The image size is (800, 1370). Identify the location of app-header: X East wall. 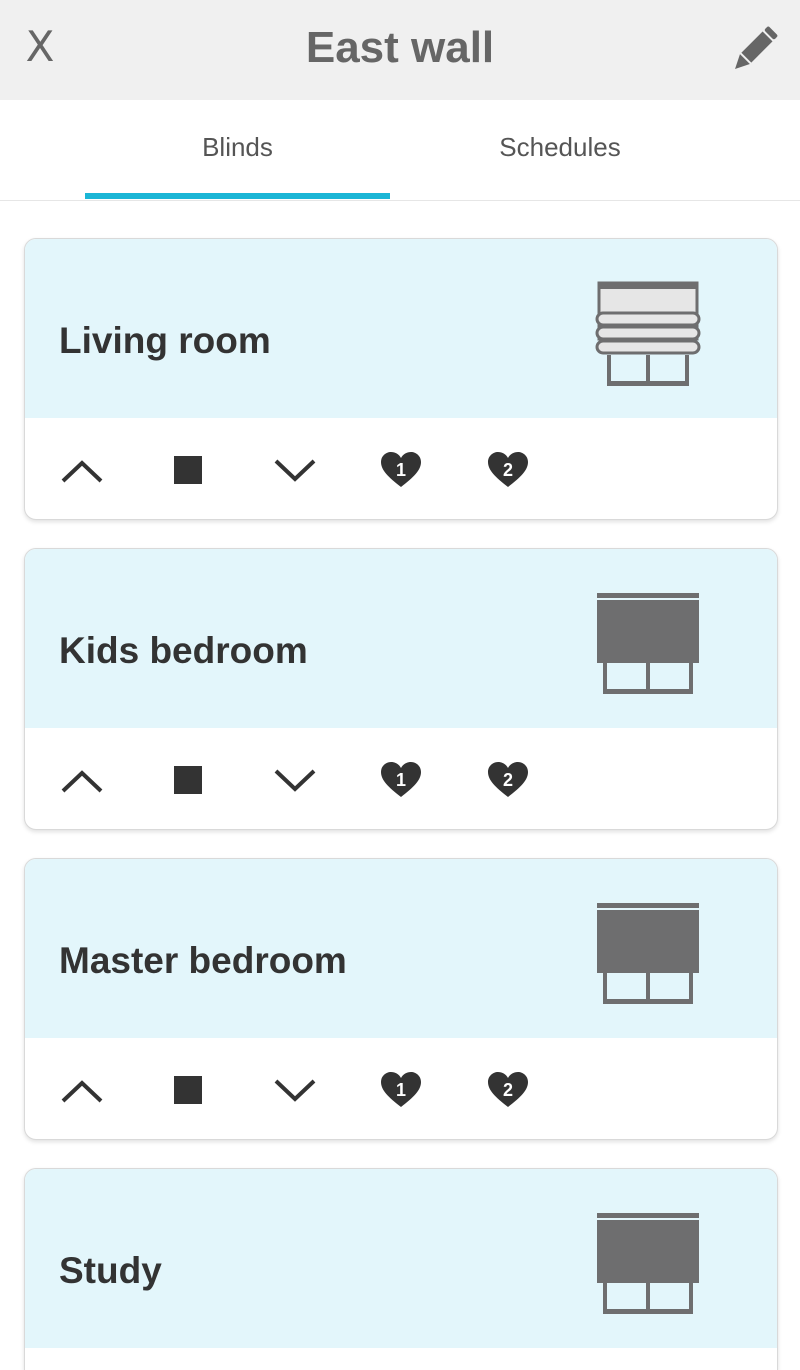
(400, 50).